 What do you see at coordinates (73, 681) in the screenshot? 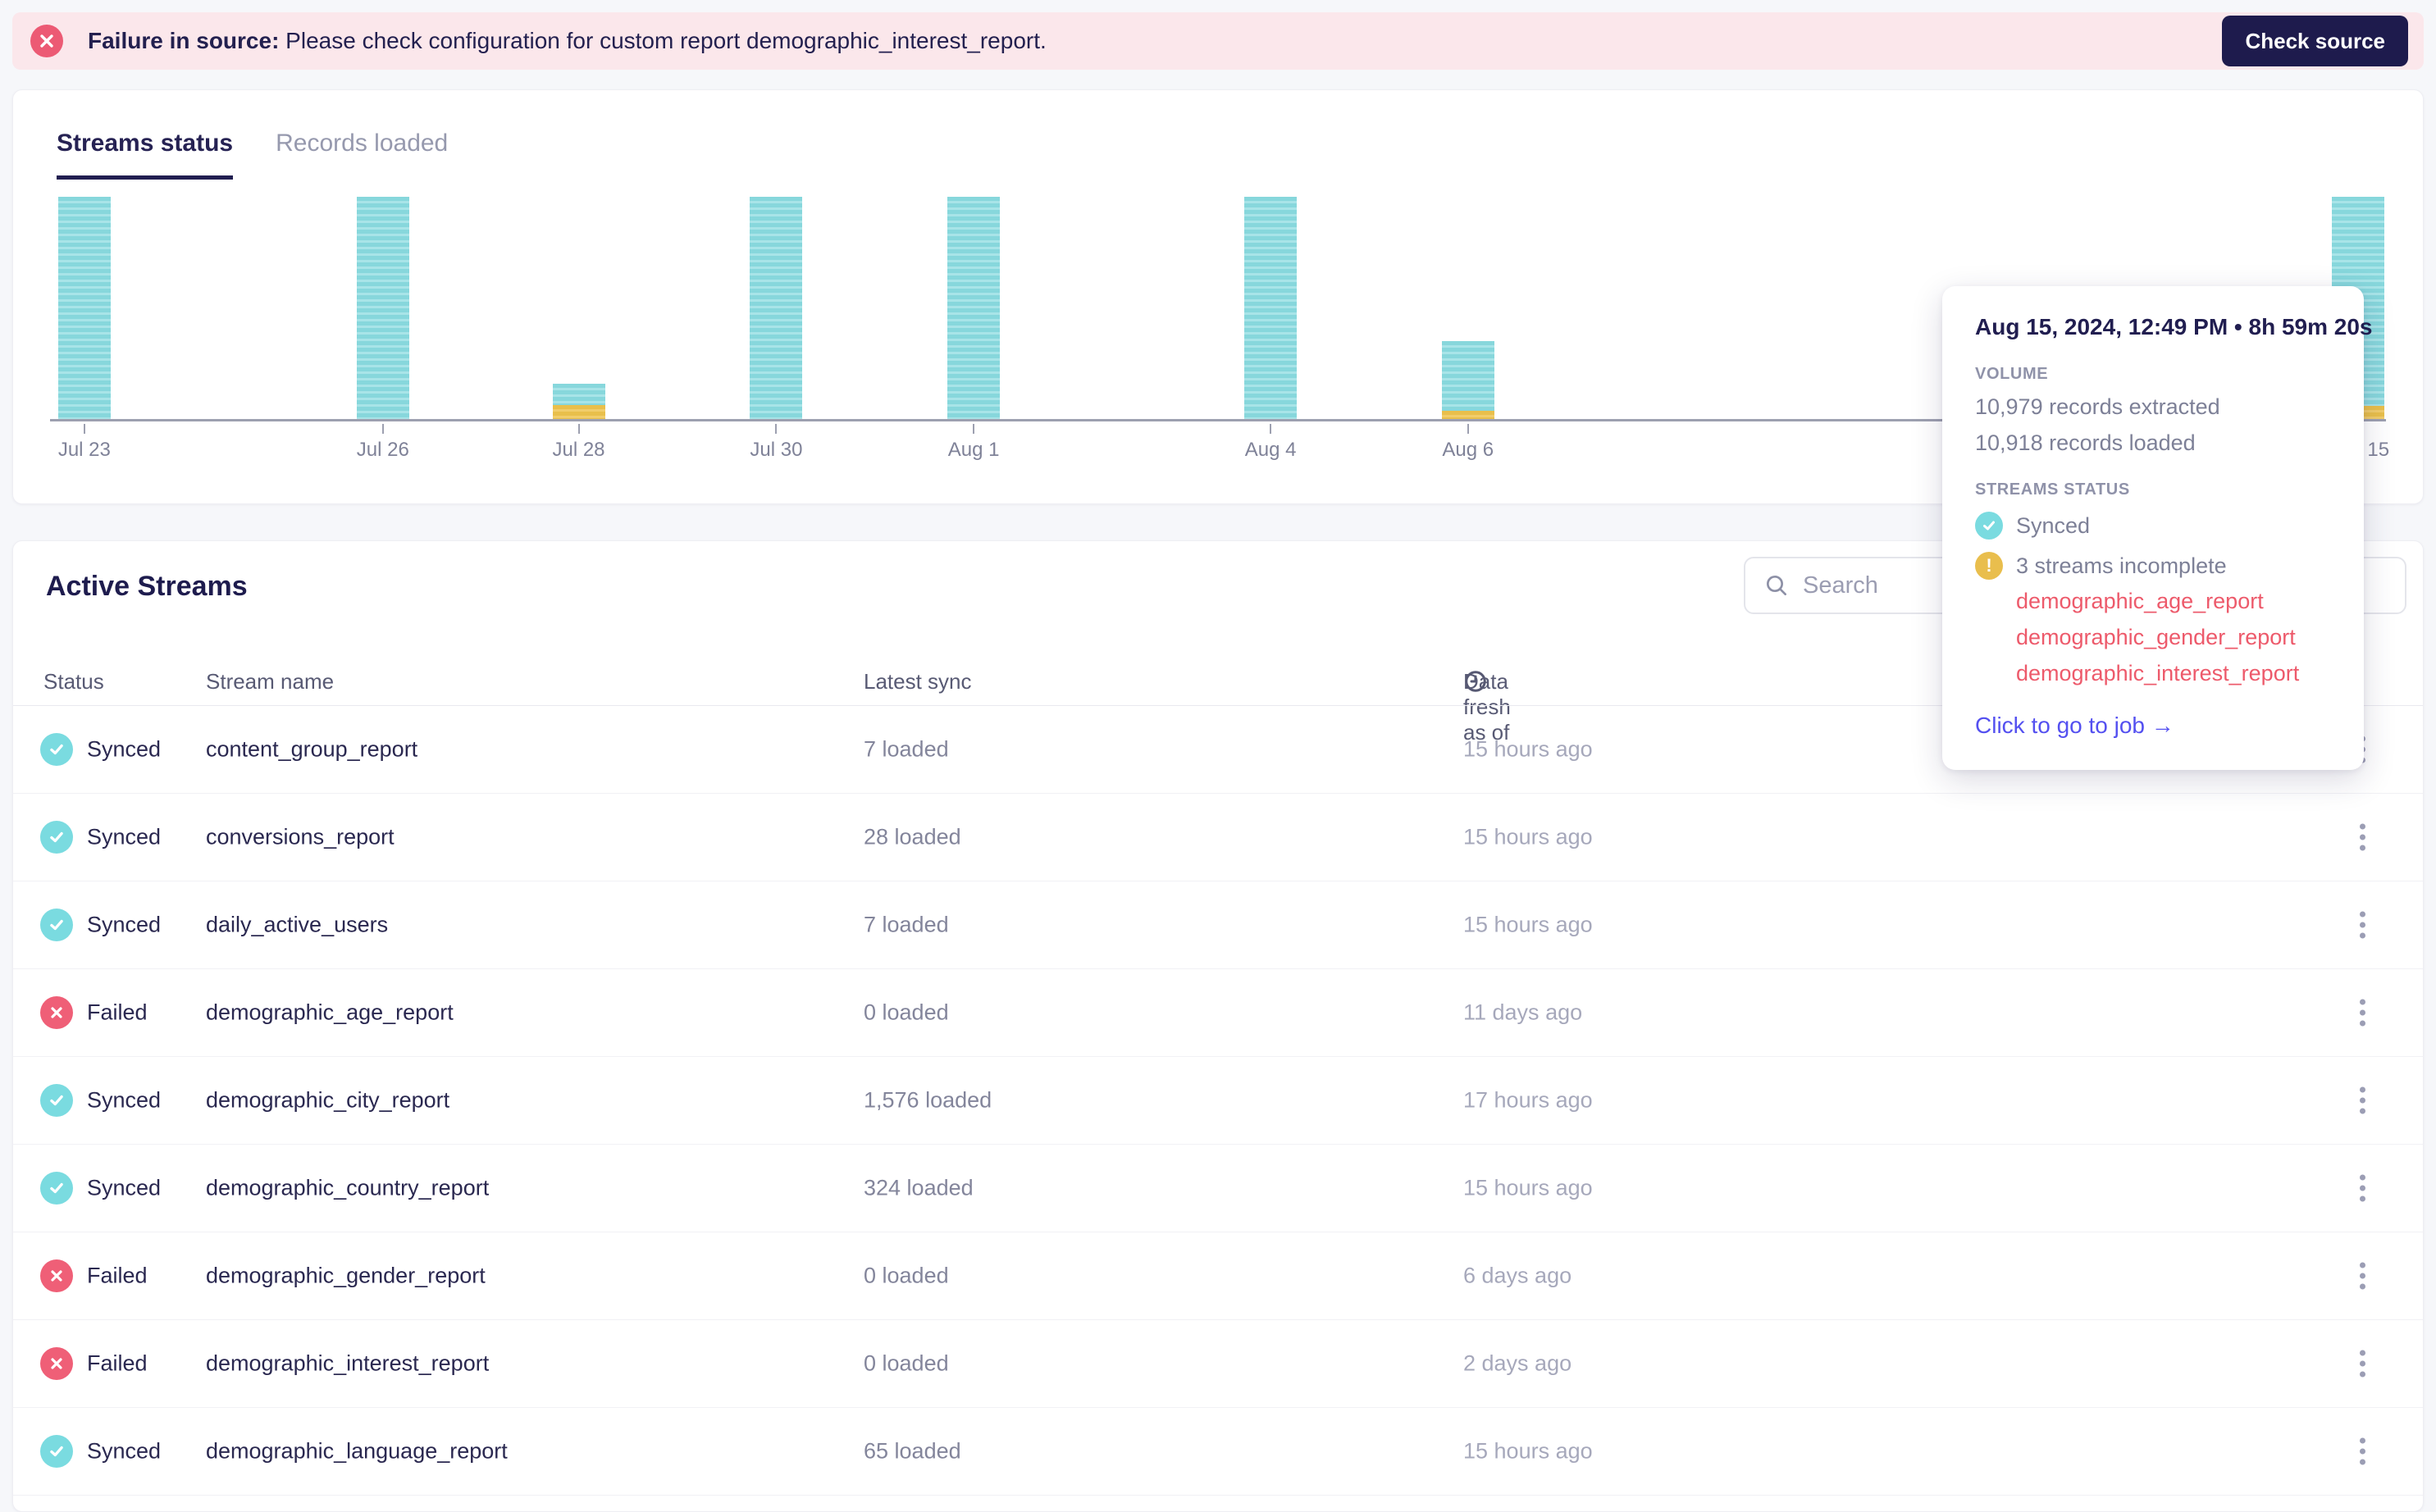
I see `column-header-status: Status` at bounding box center [73, 681].